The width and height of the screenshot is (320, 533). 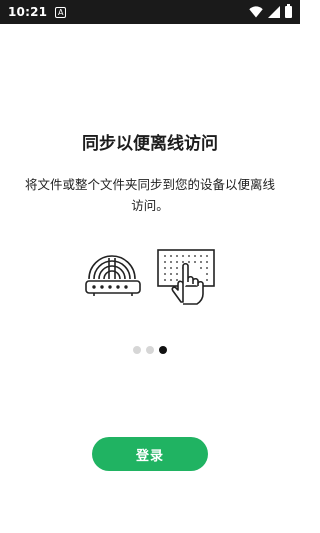 What do you see at coordinates (149, 195) in the screenshot?
I see `page-description: 将文件或整个文件夹同步到您的设备以便离线访问。` at bounding box center [149, 195].